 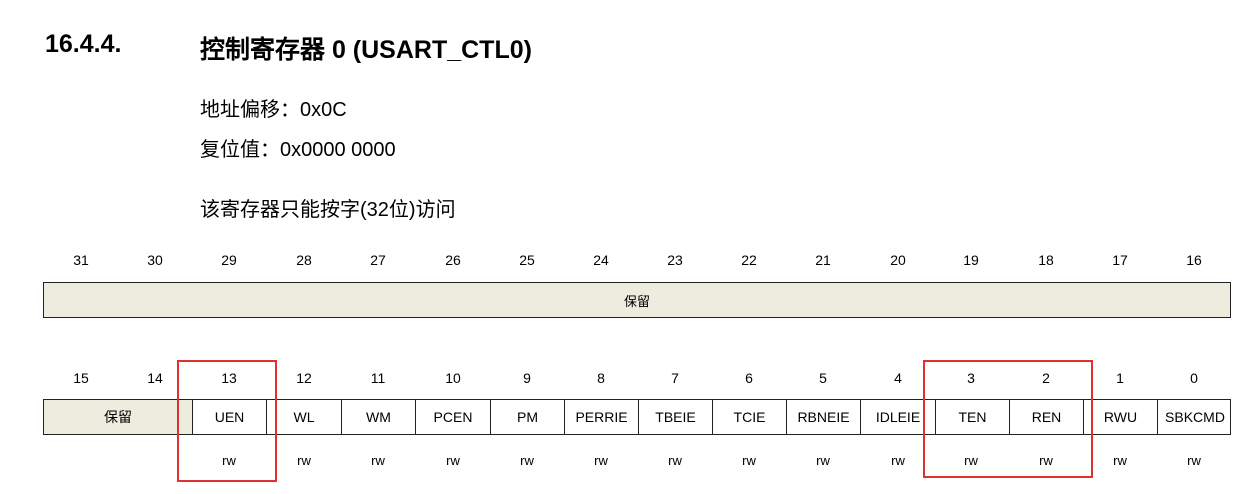 What do you see at coordinates (378, 378) in the screenshot?
I see `bit-number-11: 11` at bounding box center [378, 378].